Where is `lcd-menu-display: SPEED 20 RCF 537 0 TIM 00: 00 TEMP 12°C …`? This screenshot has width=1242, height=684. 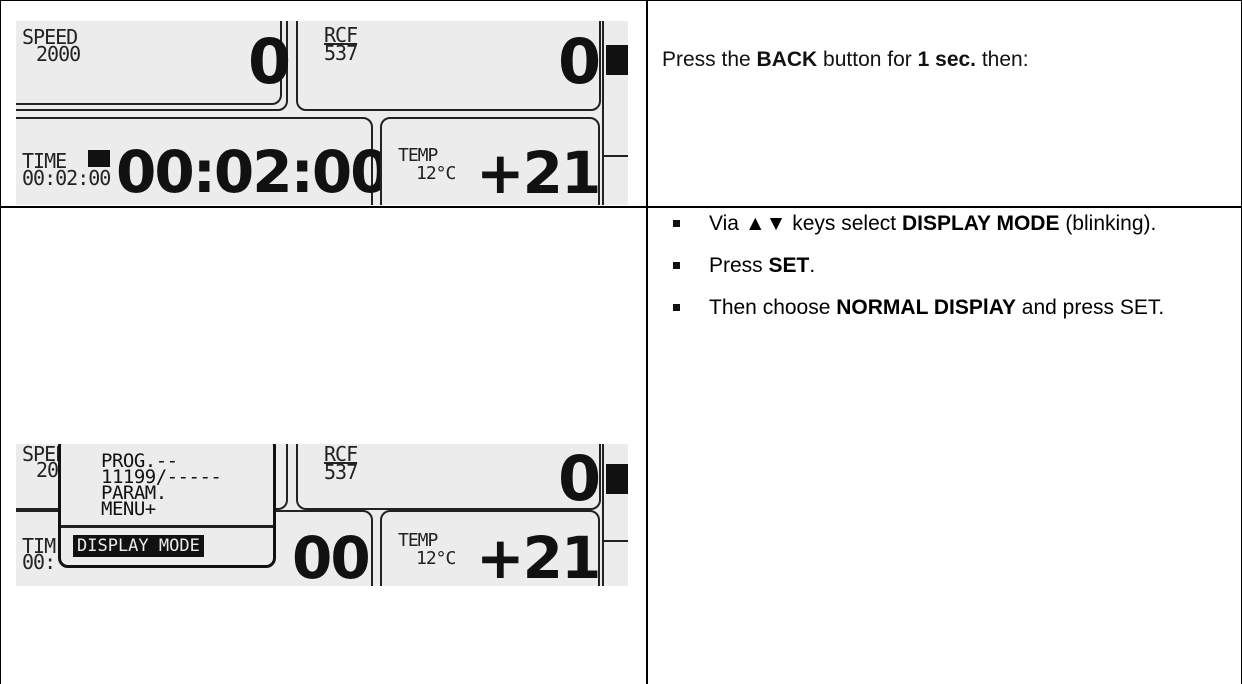
lcd-menu-display: SPEED 20 RCF 537 0 TIM 00: 00 TEMP 12°C … is located at coordinates (322, 515).